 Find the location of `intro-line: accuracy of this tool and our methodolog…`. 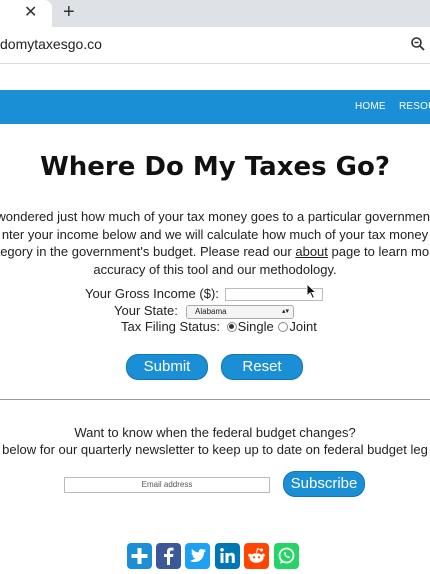

intro-line: accuracy of this tool and our methodolog… is located at coordinates (215, 269).